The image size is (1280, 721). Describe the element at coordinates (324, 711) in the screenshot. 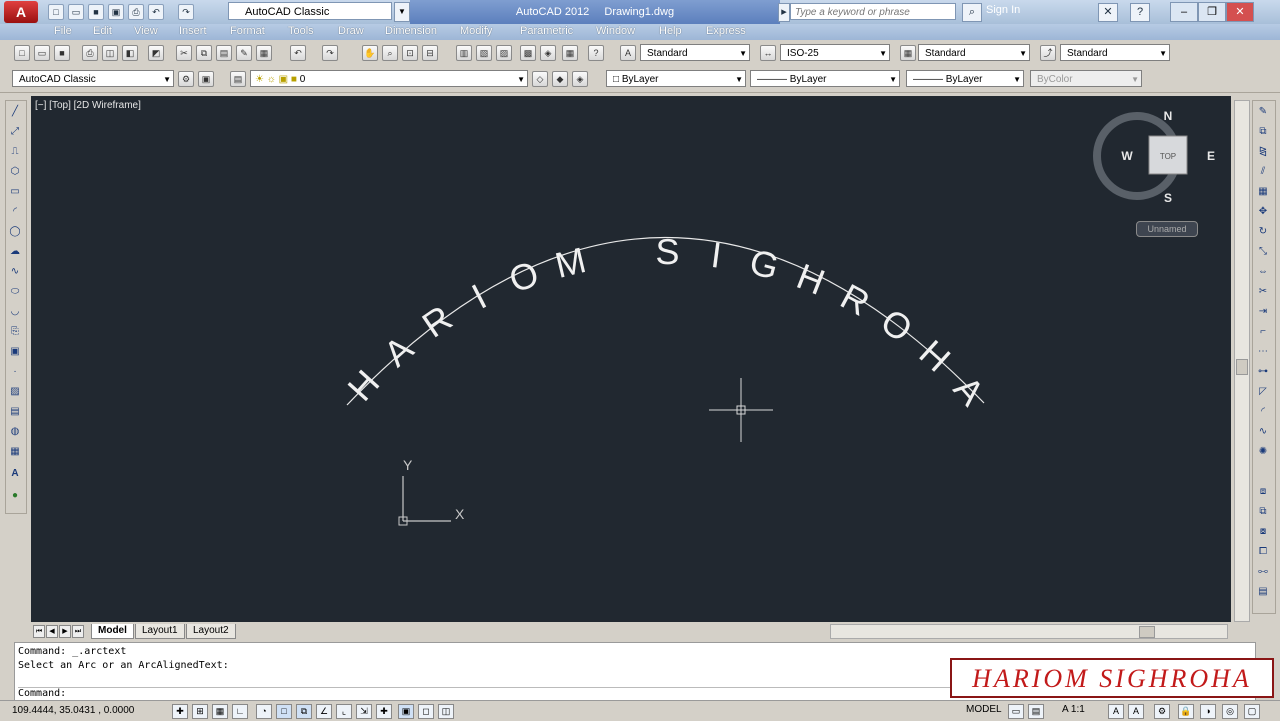

I see `object-snap-tracking-icon: ∠` at that location.